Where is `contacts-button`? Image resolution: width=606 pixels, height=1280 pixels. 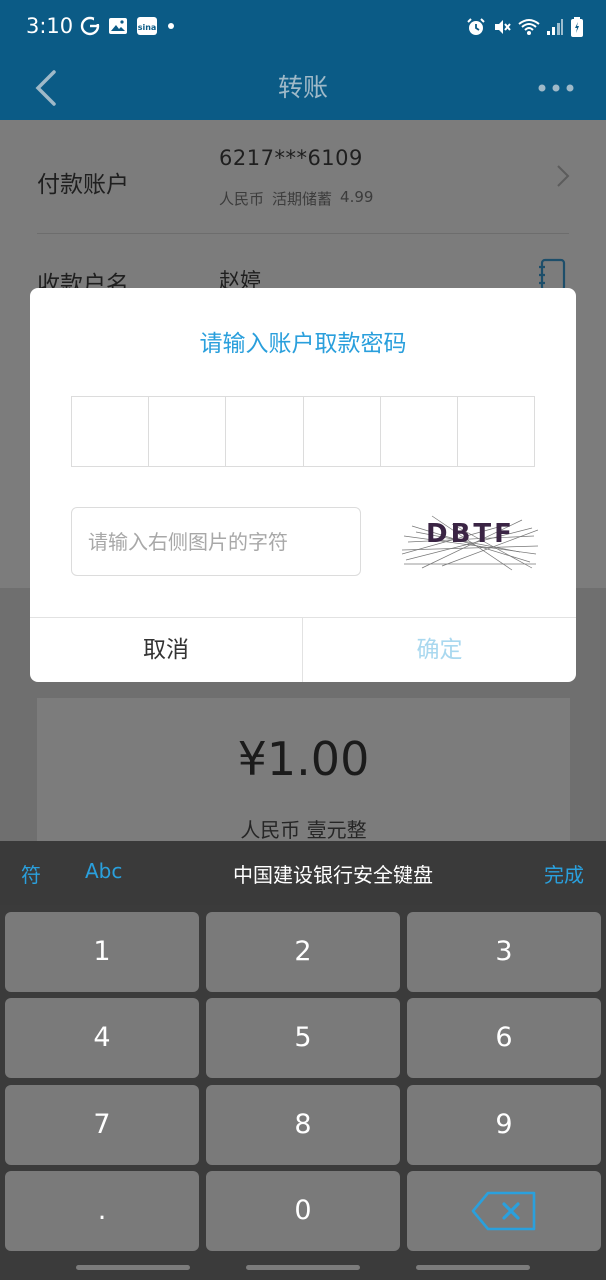
contacts-button is located at coordinates (553, 275).